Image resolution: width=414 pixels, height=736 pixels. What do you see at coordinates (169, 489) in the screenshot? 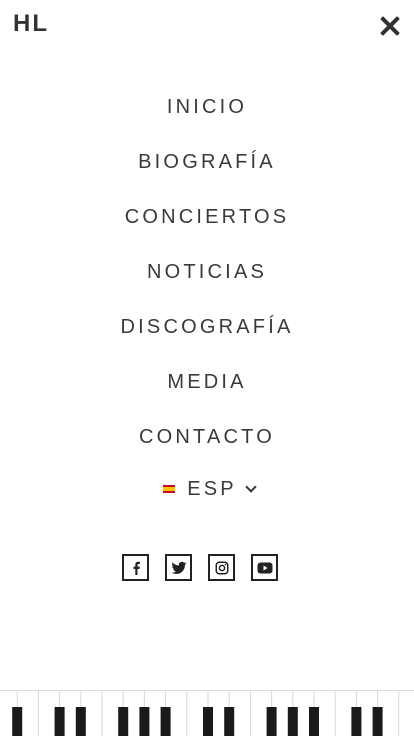
I see `spain-flag-icon` at bounding box center [169, 489].